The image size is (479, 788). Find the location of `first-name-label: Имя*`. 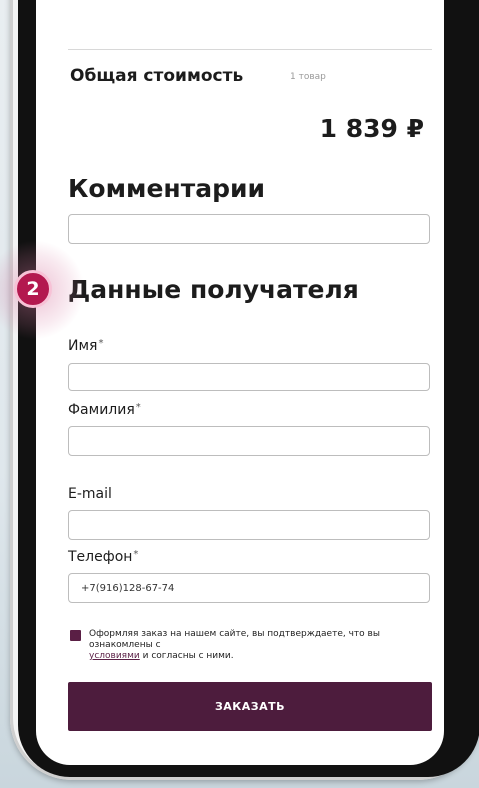

first-name-label: Имя* is located at coordinates (85, 346).